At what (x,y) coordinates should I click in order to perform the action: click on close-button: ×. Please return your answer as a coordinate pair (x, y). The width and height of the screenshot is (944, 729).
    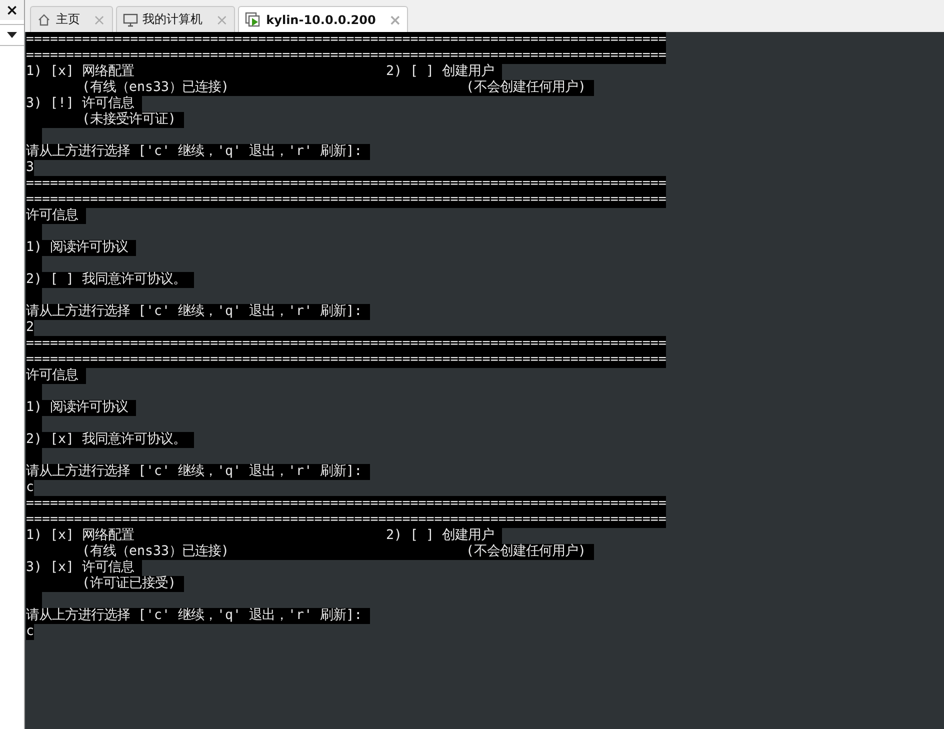
    Looking at the image, I should click on (12, 10).